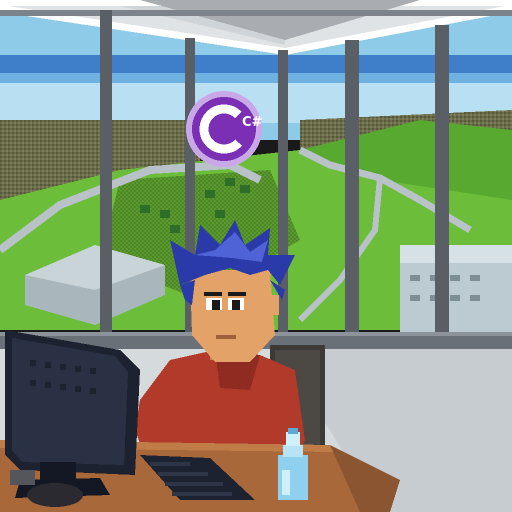 The width and height of the screenshot is (512, 512). Describe the element at coordinates (293, 431) in the screenshot. I see `bottle-cap` at that location.